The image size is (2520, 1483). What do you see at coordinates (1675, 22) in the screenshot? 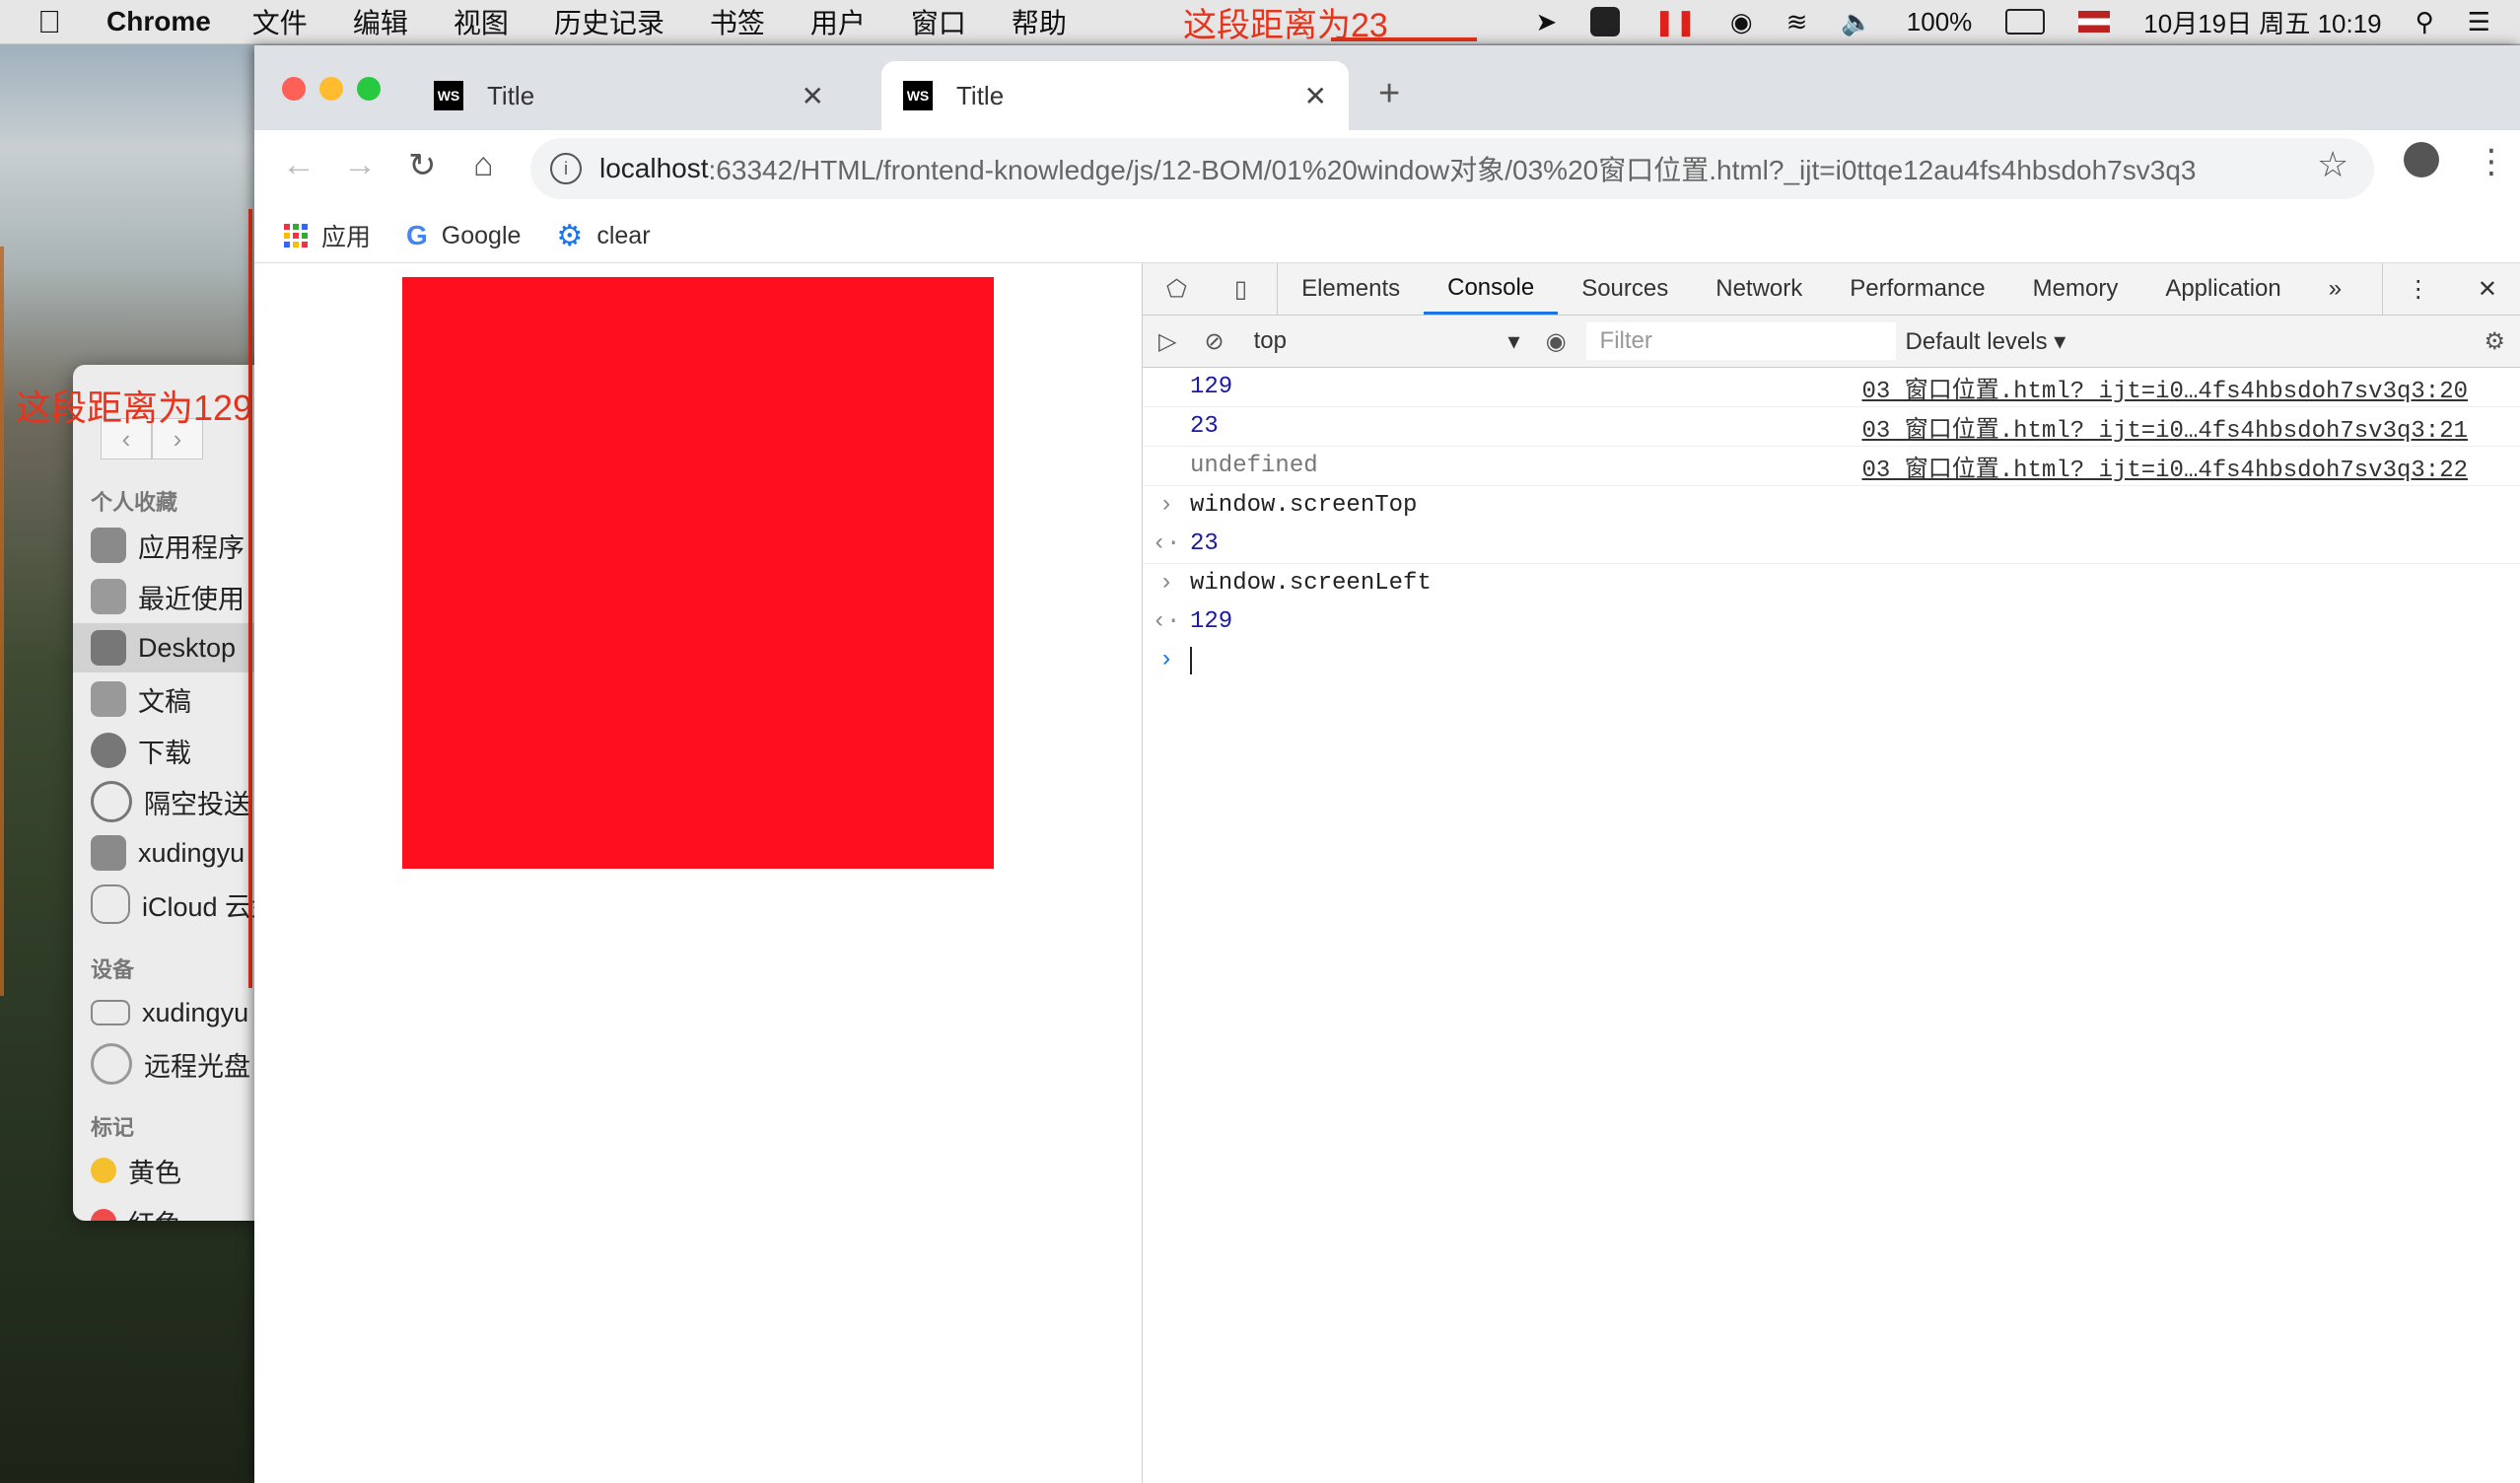
I see `pause-icon: ❚❚` at bounding box center [1675, 22].